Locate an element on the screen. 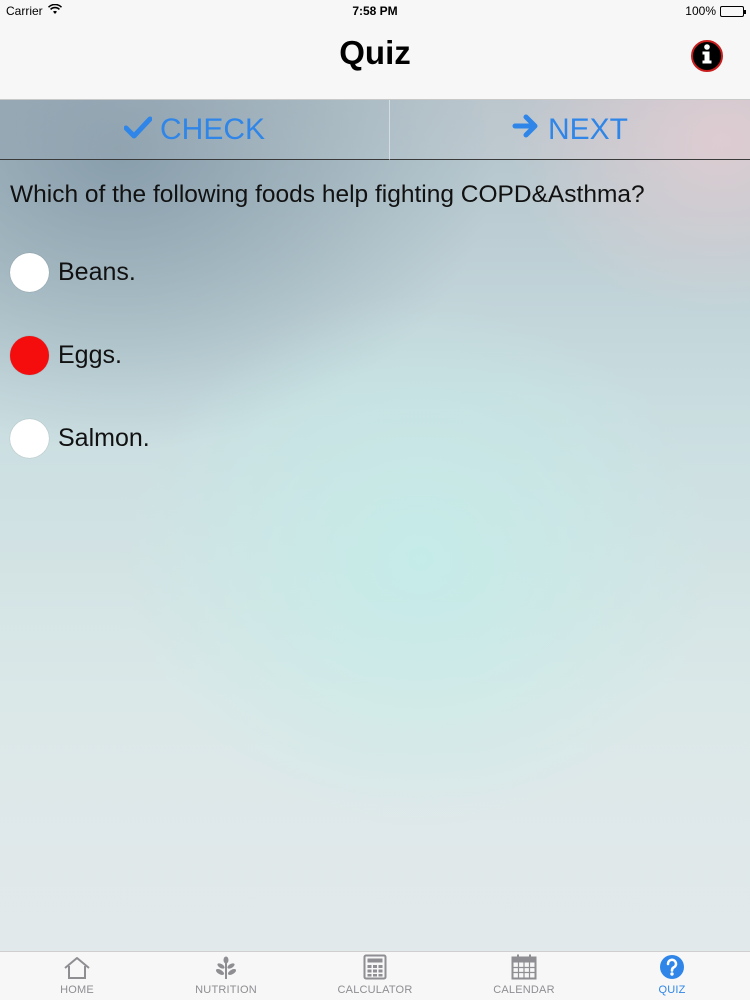 Image resolution: width=750 pixels, height=1000 pixels. tab-quiz: QUIZ is located at coordinates (672, 976).